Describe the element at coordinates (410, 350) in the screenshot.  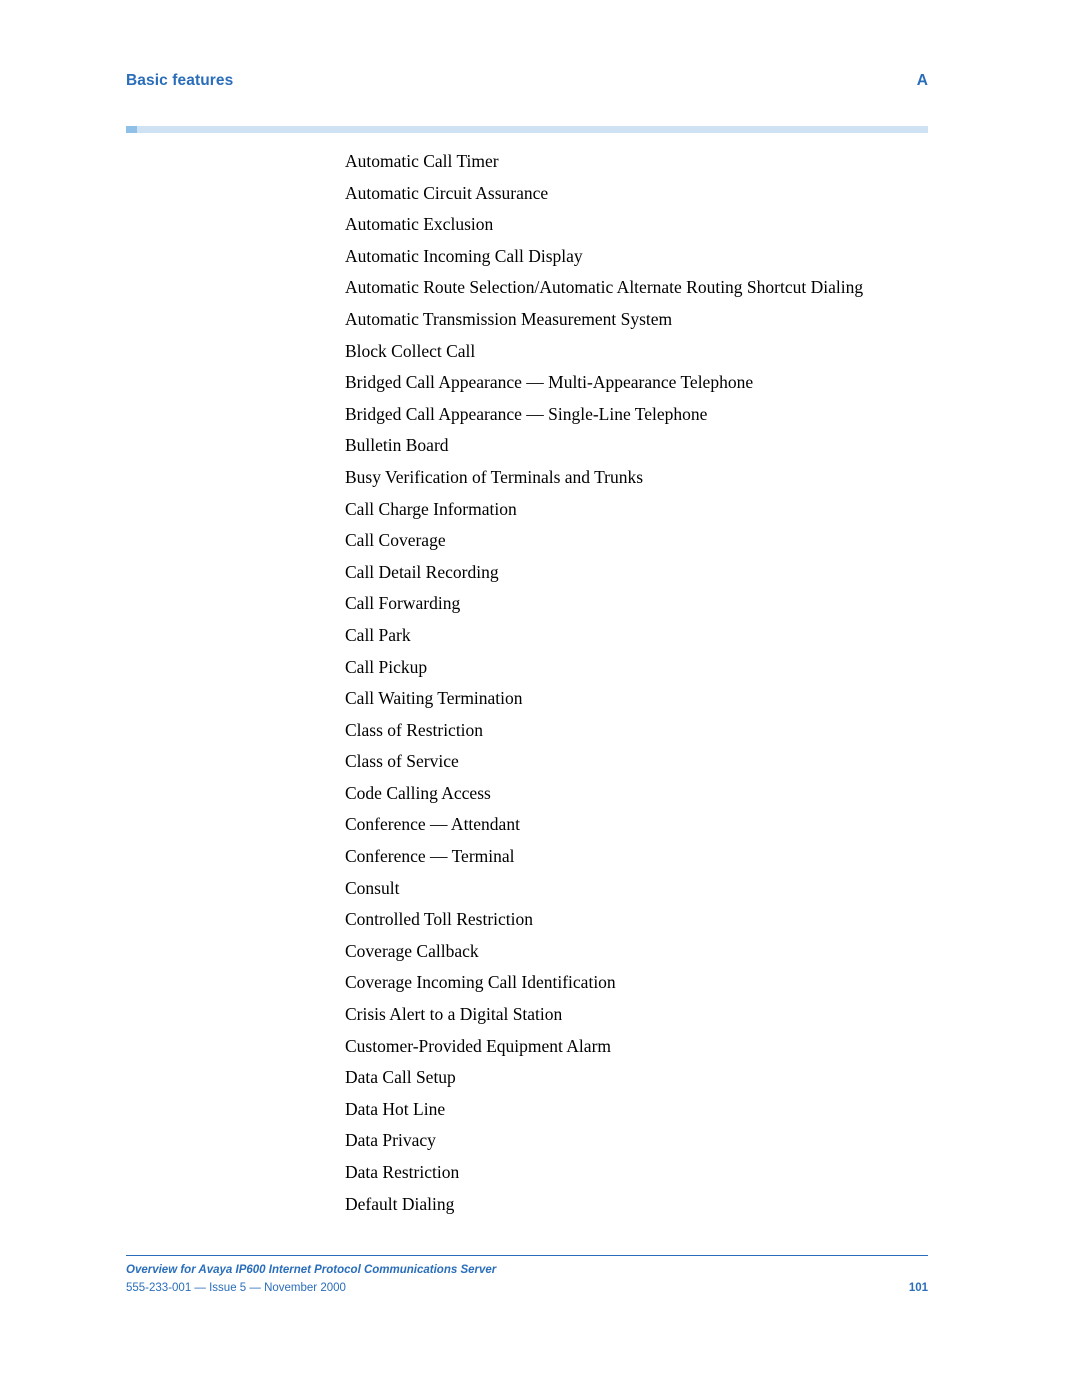
I see `list-item: Block Collect Call` at that location.